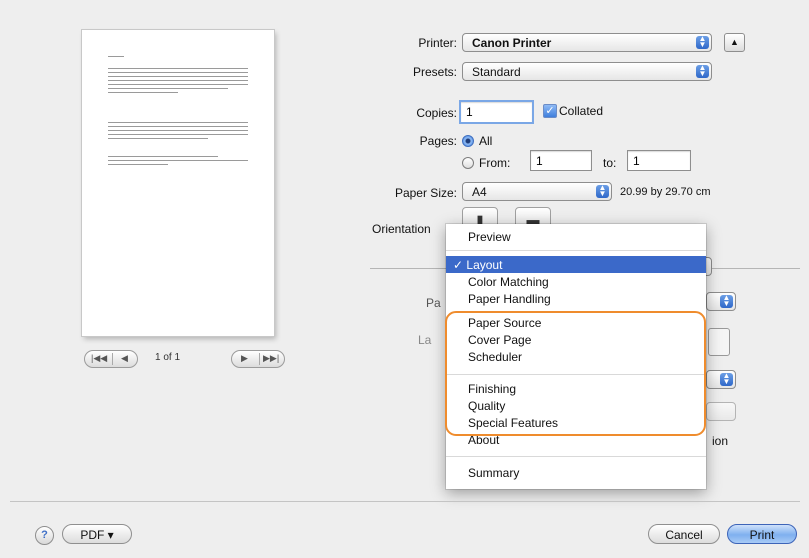 The height and width of the screenshot is (558, 809). I want to click on menu-item-color-matching: Color Matching, so click(508, 282).